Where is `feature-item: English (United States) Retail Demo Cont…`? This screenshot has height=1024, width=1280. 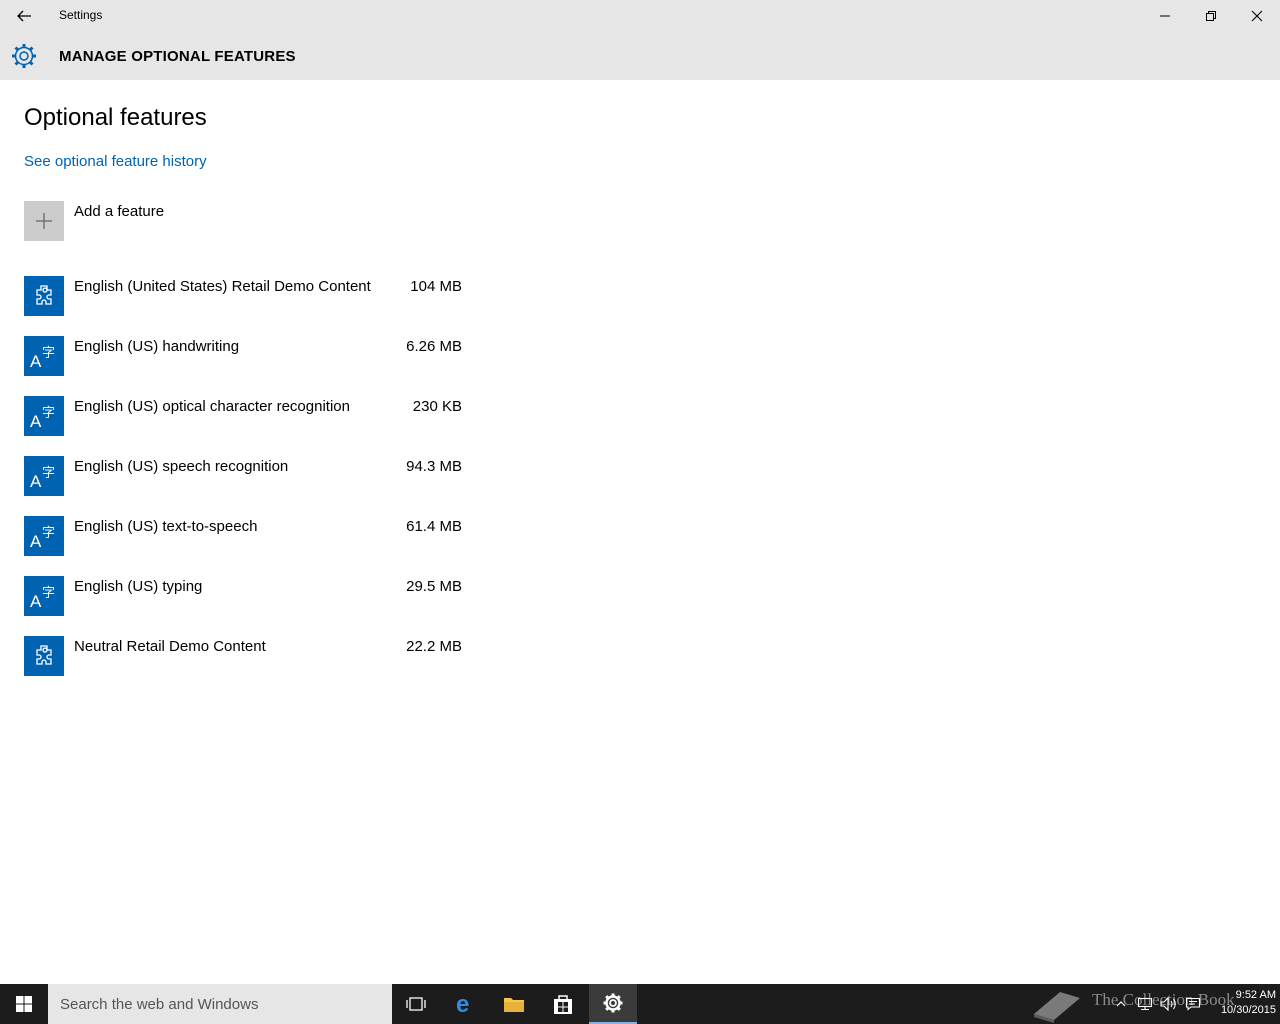
feature-item: English (United States) Retail Demo Cont… is located at coordinates (243, 296).